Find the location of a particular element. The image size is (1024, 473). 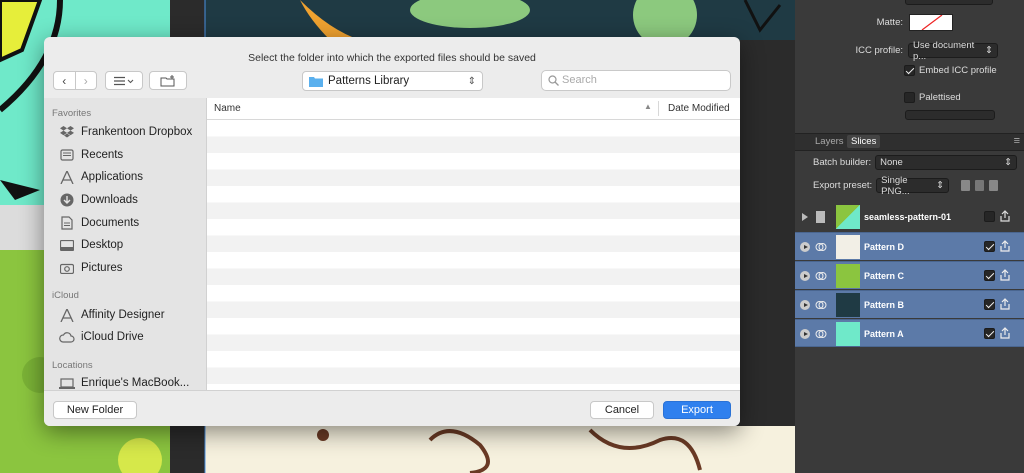

export-button: Export is located at coordinates (697, 410).